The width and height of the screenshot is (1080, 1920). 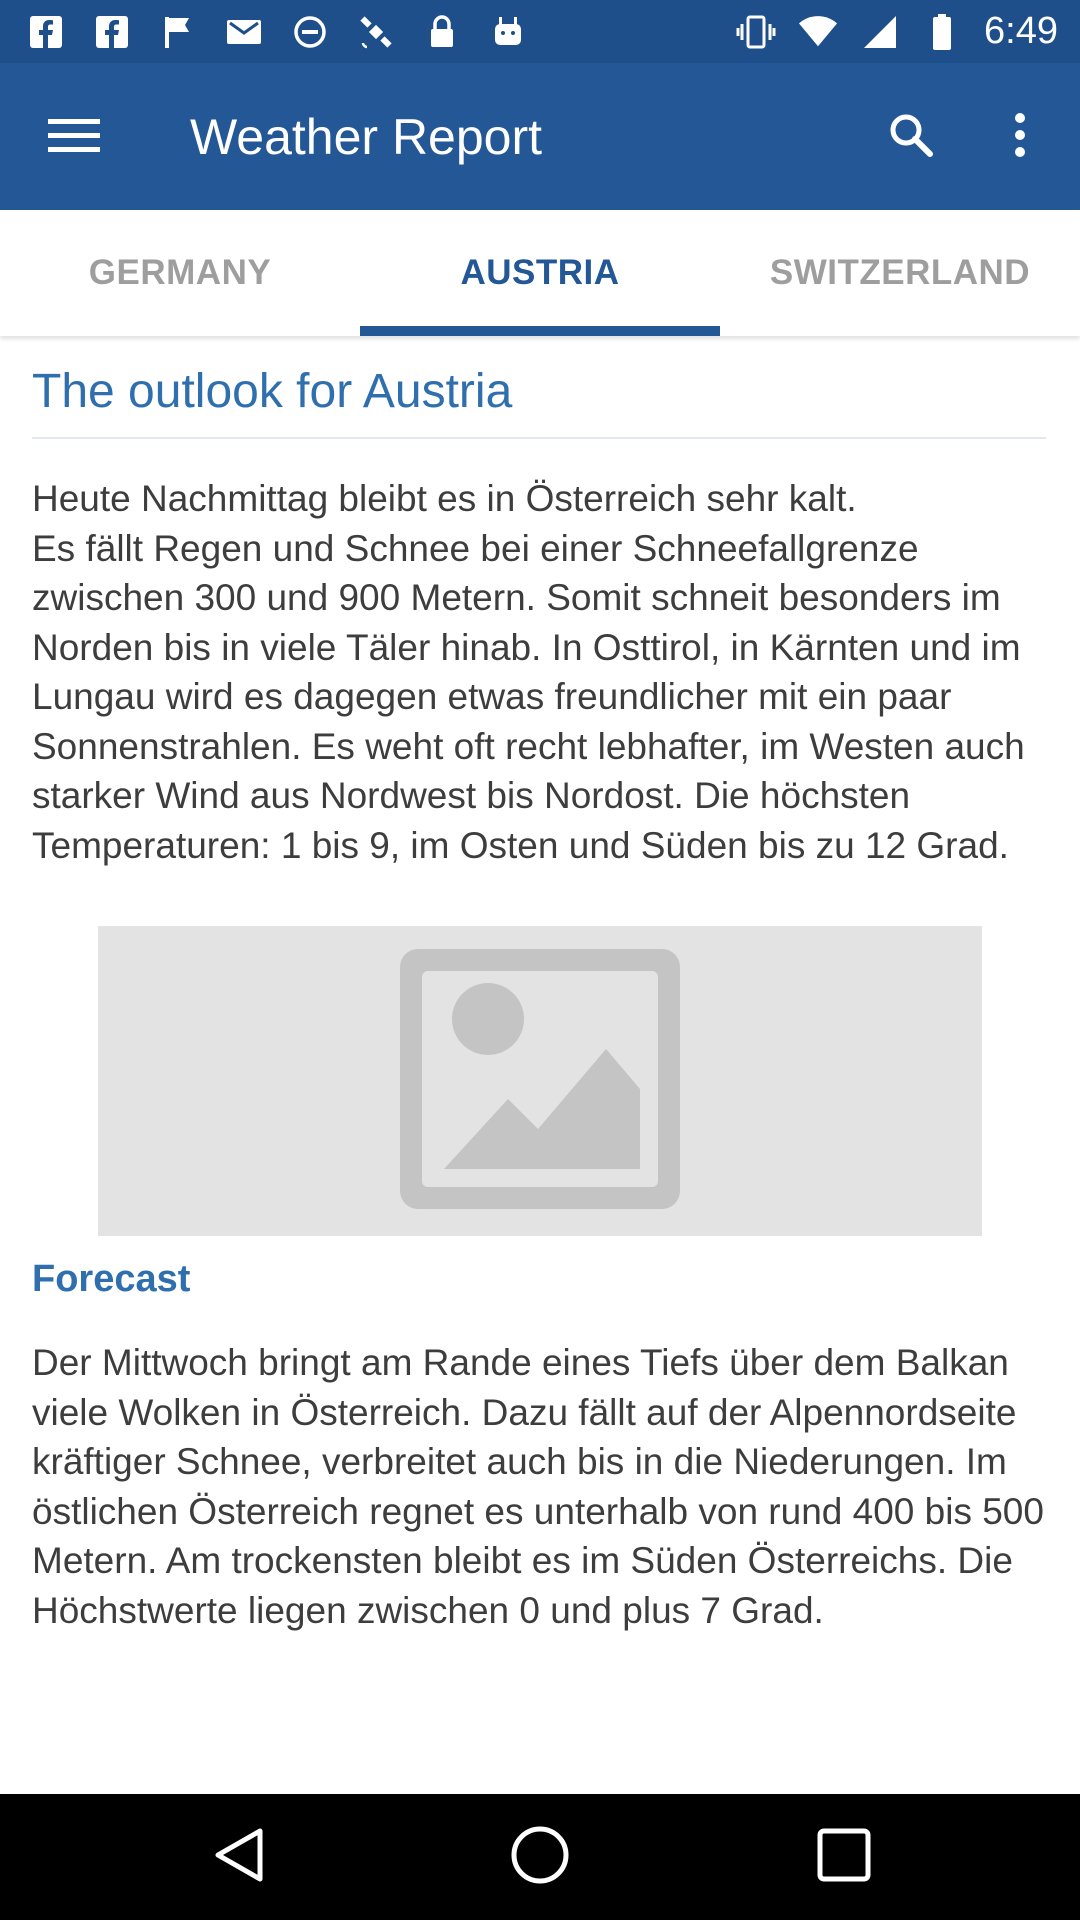 I want to click on back-triangle-icon, so click(x=238, y=1857).